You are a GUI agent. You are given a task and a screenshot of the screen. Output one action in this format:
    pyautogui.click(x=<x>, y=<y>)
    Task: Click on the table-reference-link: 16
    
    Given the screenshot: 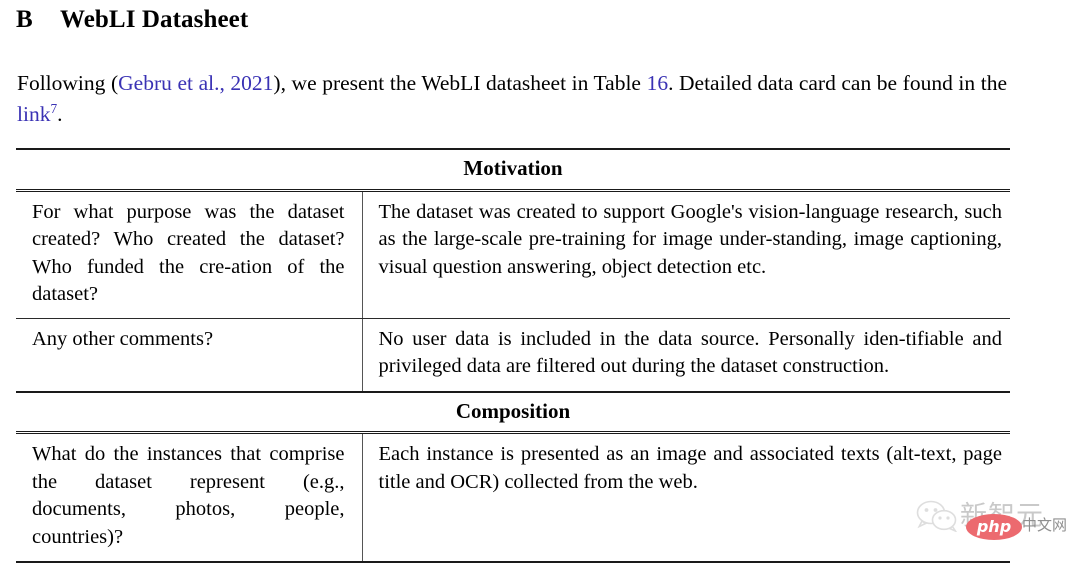 What is the action you would take?
    pyautogui.click(x=658, y=83)
    